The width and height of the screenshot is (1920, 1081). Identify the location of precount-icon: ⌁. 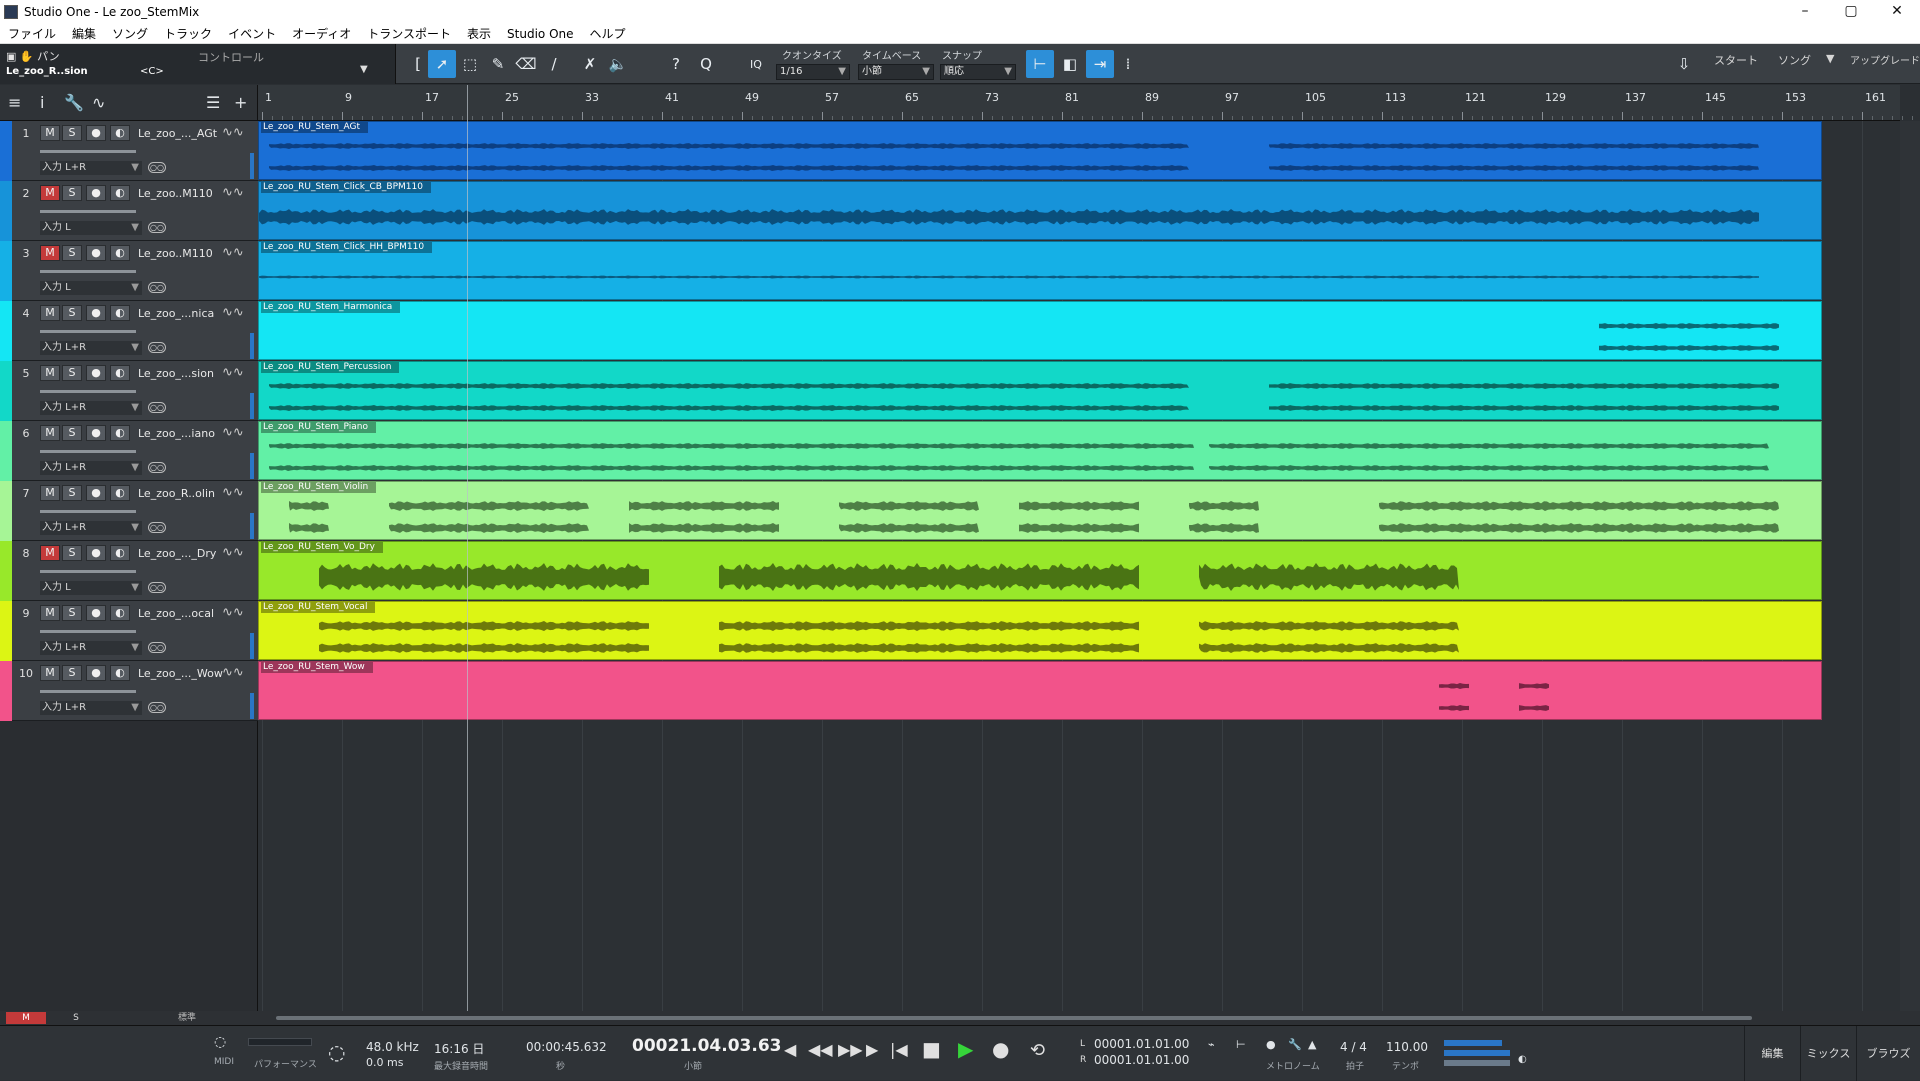
(1211, 1044).